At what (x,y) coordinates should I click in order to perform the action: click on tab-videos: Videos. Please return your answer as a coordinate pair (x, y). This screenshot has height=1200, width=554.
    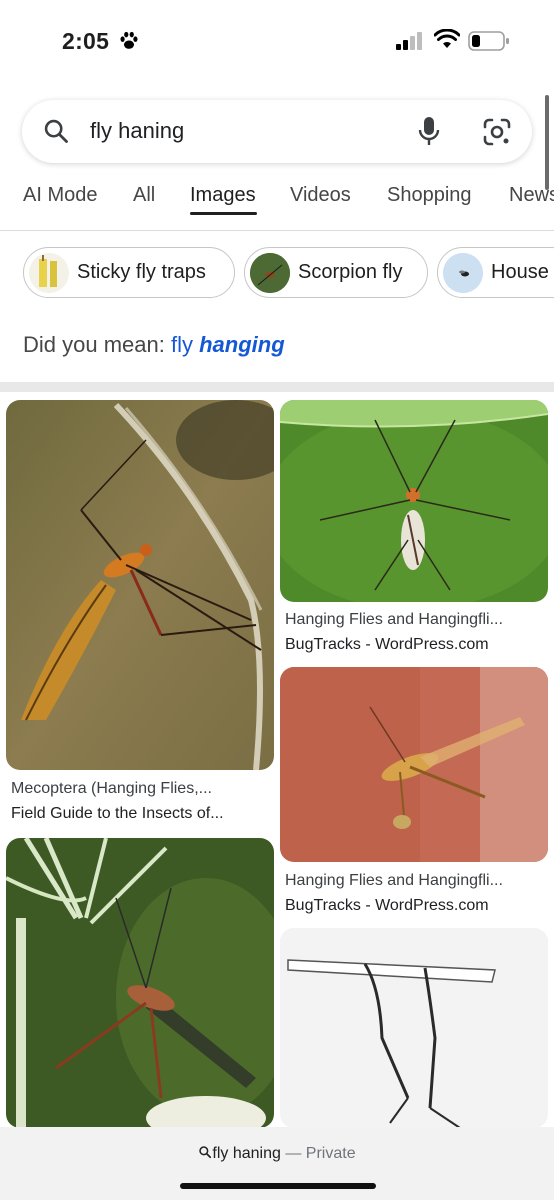
    Looking at the image, I should click on (320, 195).